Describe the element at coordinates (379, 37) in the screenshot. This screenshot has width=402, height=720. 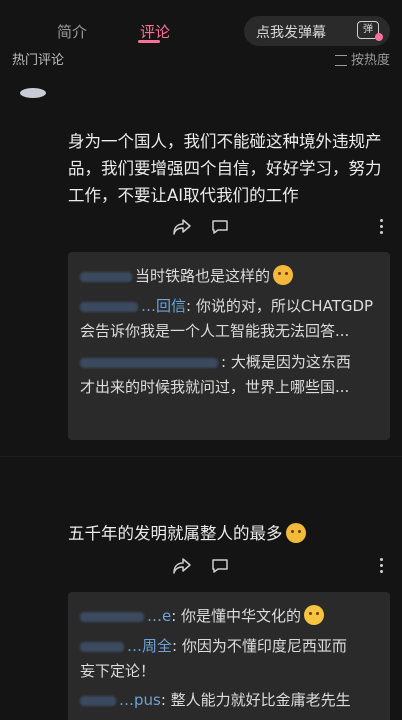
I see `danmaku-status-dot` at that location.